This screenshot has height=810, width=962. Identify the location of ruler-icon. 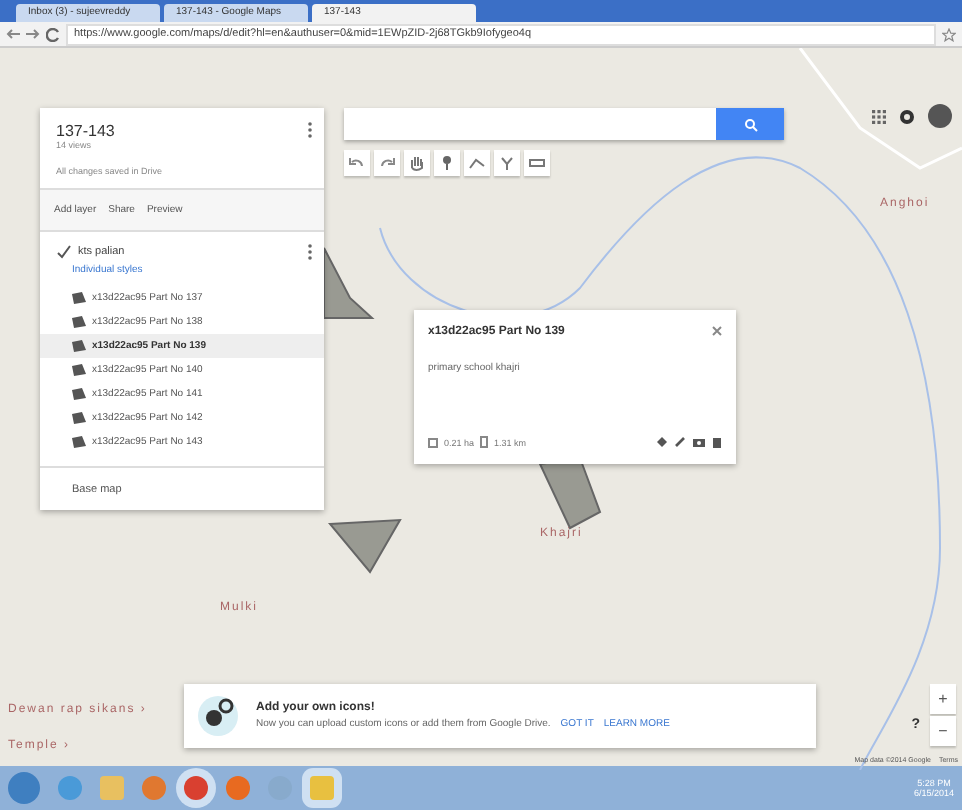
(537, 163).